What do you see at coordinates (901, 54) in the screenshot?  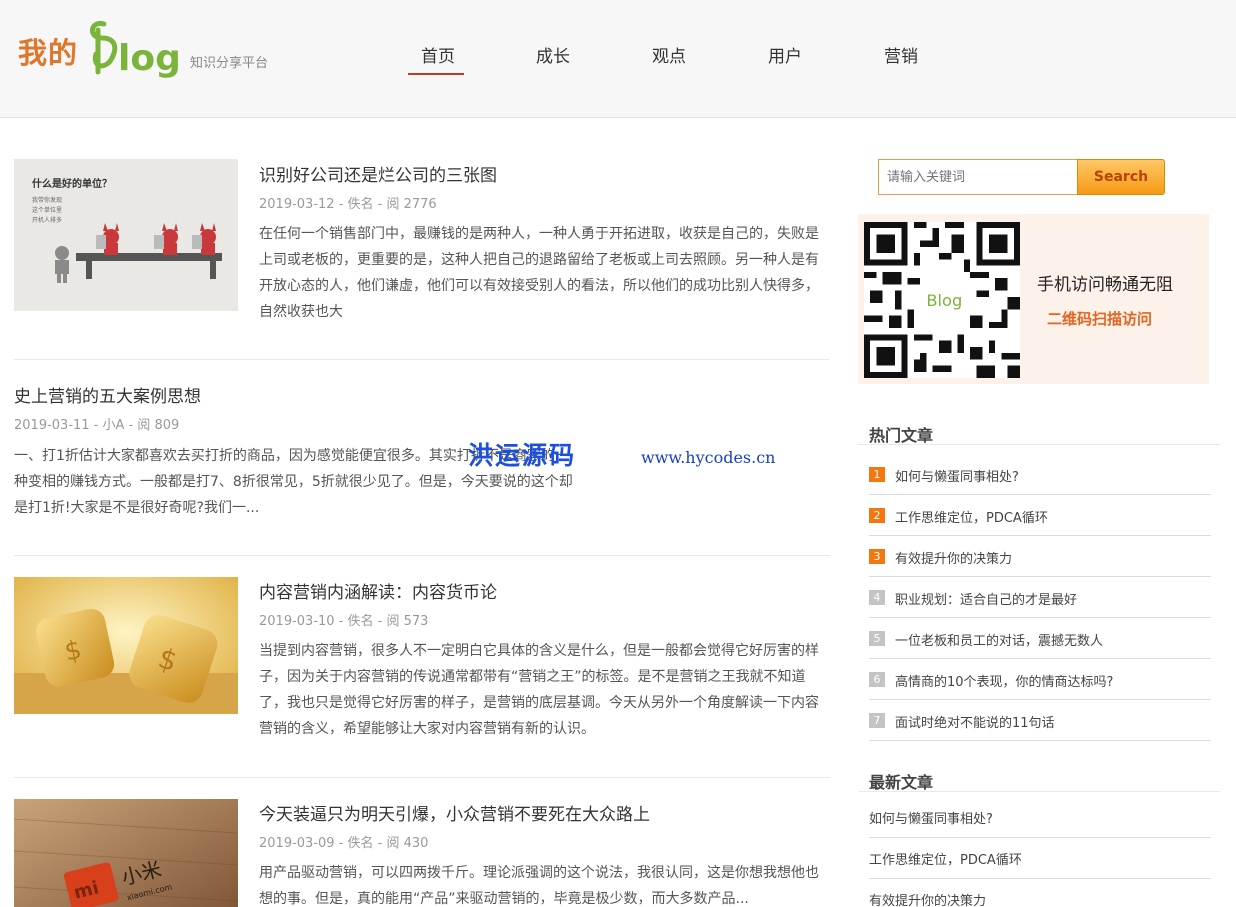 I see `nav-marketing: 营销` at bounding box center [901, 54].